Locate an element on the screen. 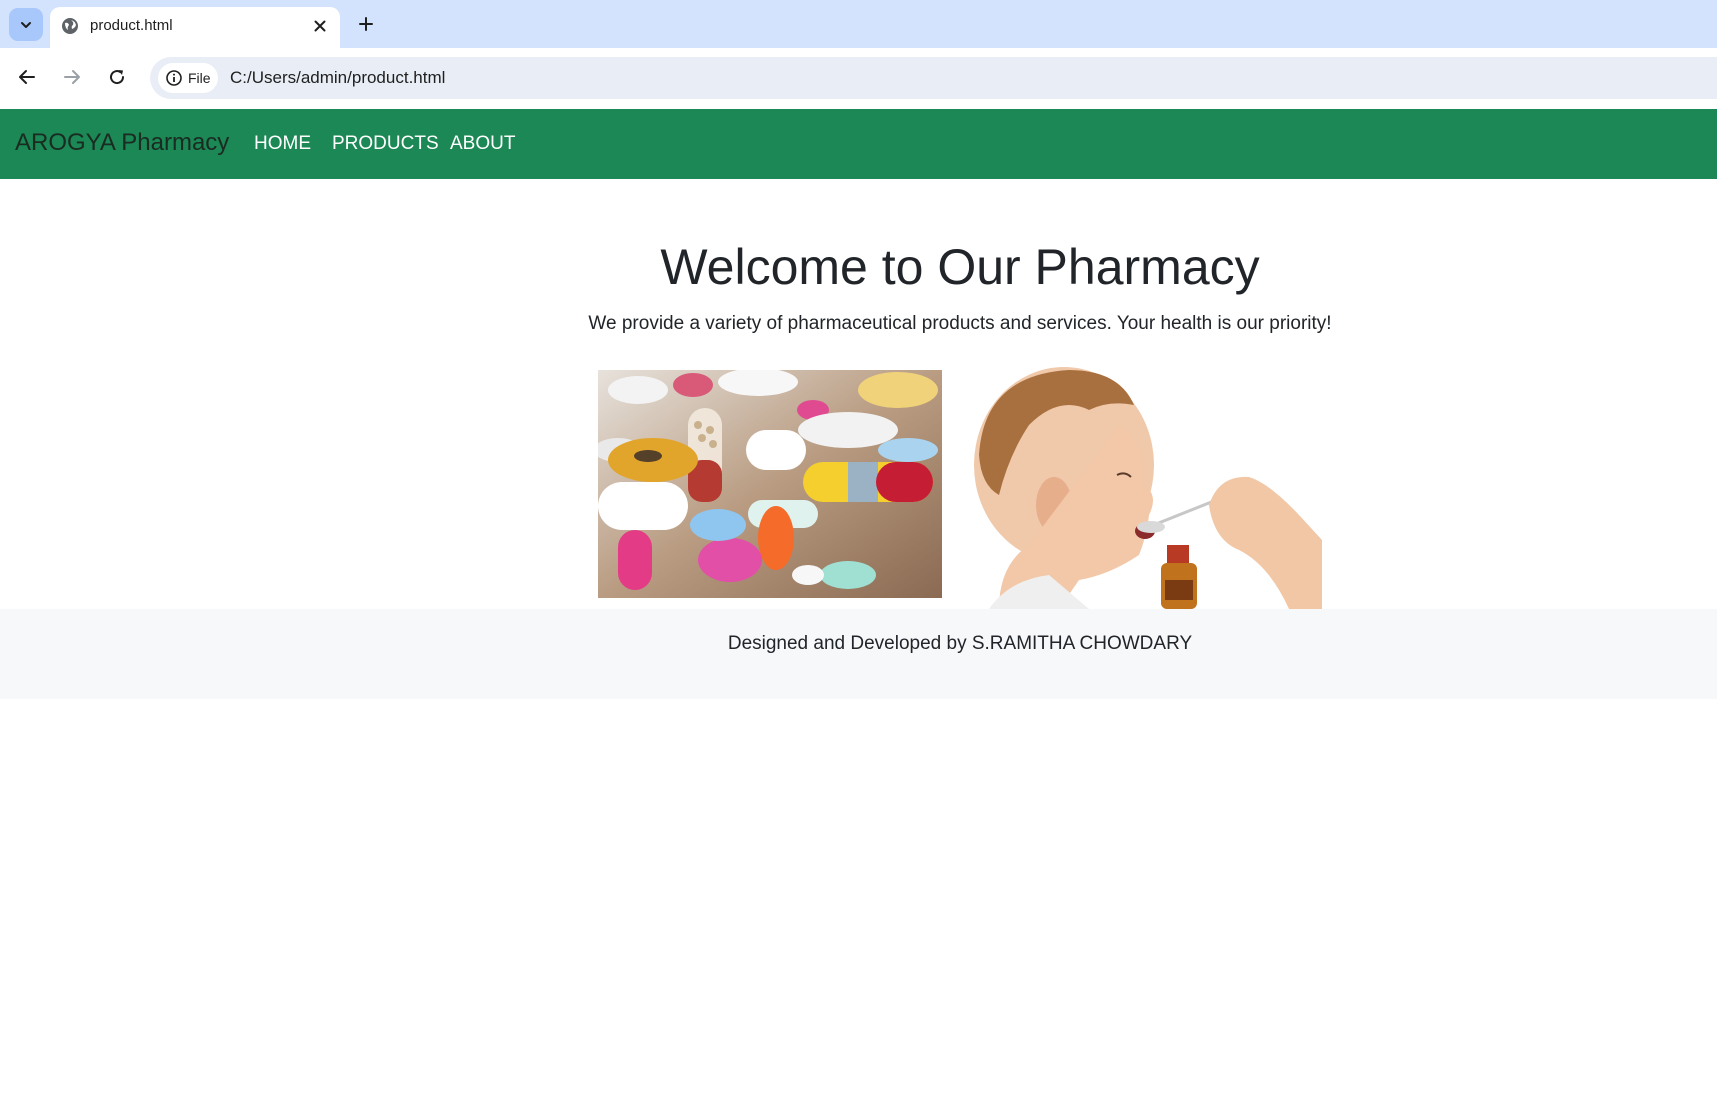  tab-search-button is located at coordinates (26, 24).